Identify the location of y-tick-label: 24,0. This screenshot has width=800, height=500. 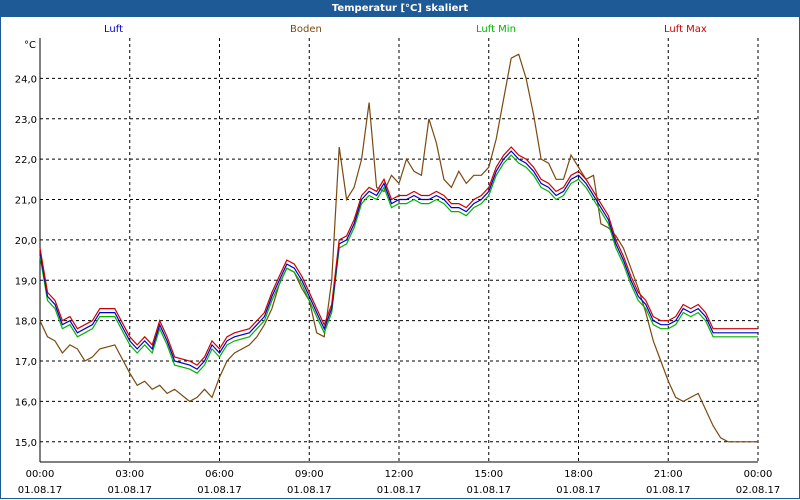
(26, 79).